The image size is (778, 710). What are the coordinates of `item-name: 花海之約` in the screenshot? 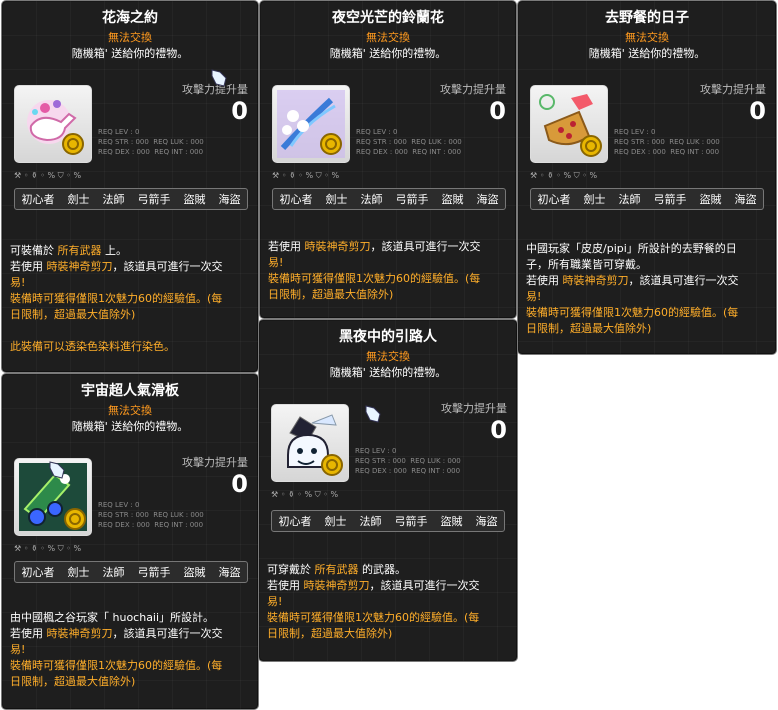 It's located at (130, 18).